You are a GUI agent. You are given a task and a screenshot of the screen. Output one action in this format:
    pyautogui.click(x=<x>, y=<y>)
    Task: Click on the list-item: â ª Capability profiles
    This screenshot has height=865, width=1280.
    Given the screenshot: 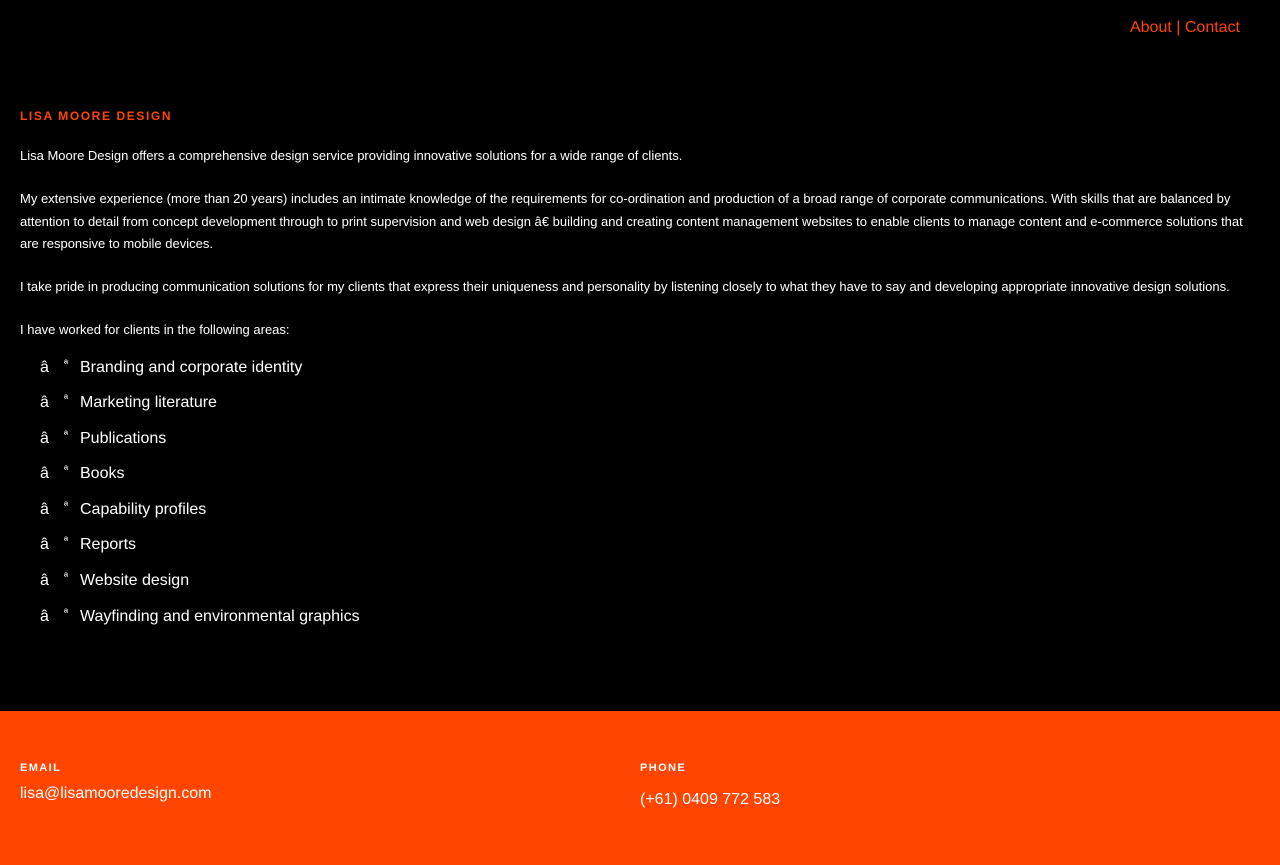 What is the action you would take?
    pyautogui.click(x=650, y=510)
    